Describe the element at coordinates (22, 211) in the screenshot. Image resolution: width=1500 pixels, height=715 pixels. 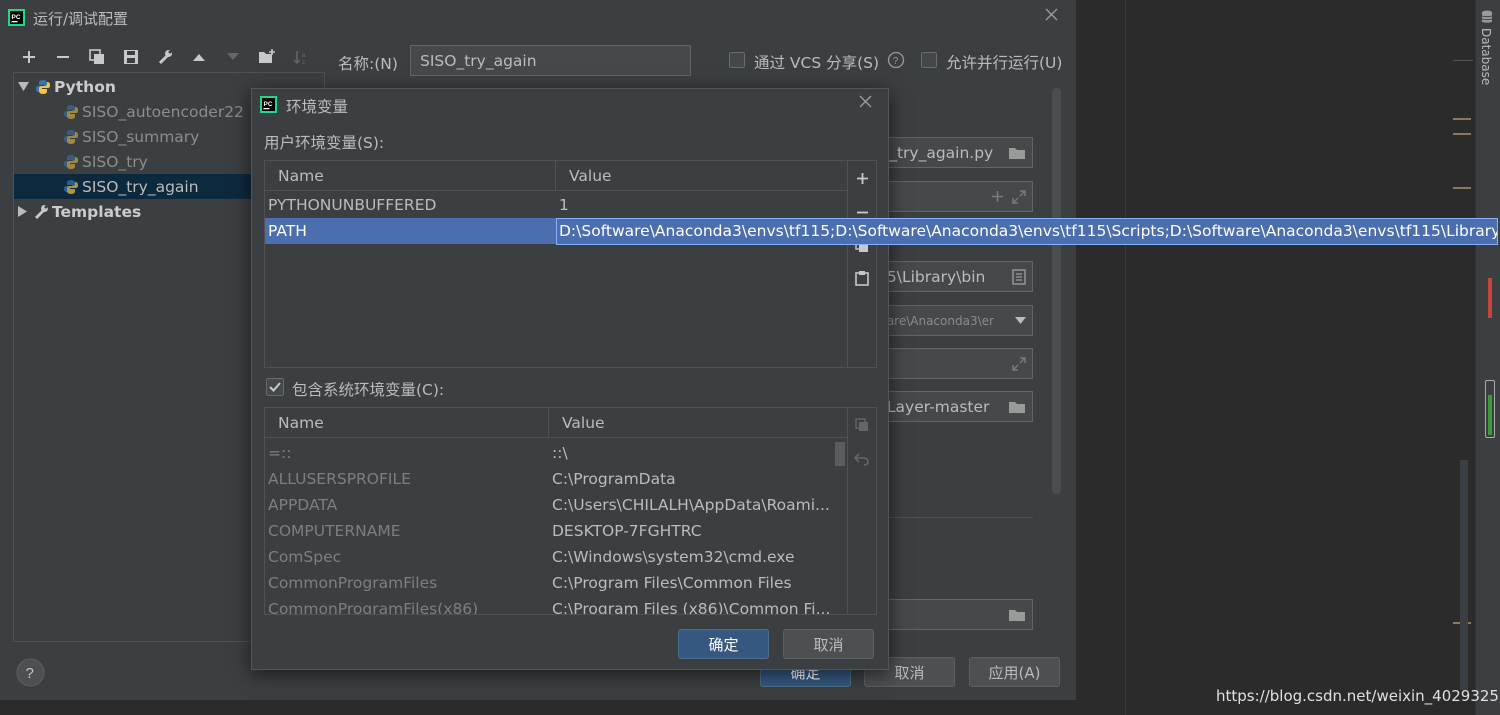
I see `collapsed-arrow-icon` at that location.